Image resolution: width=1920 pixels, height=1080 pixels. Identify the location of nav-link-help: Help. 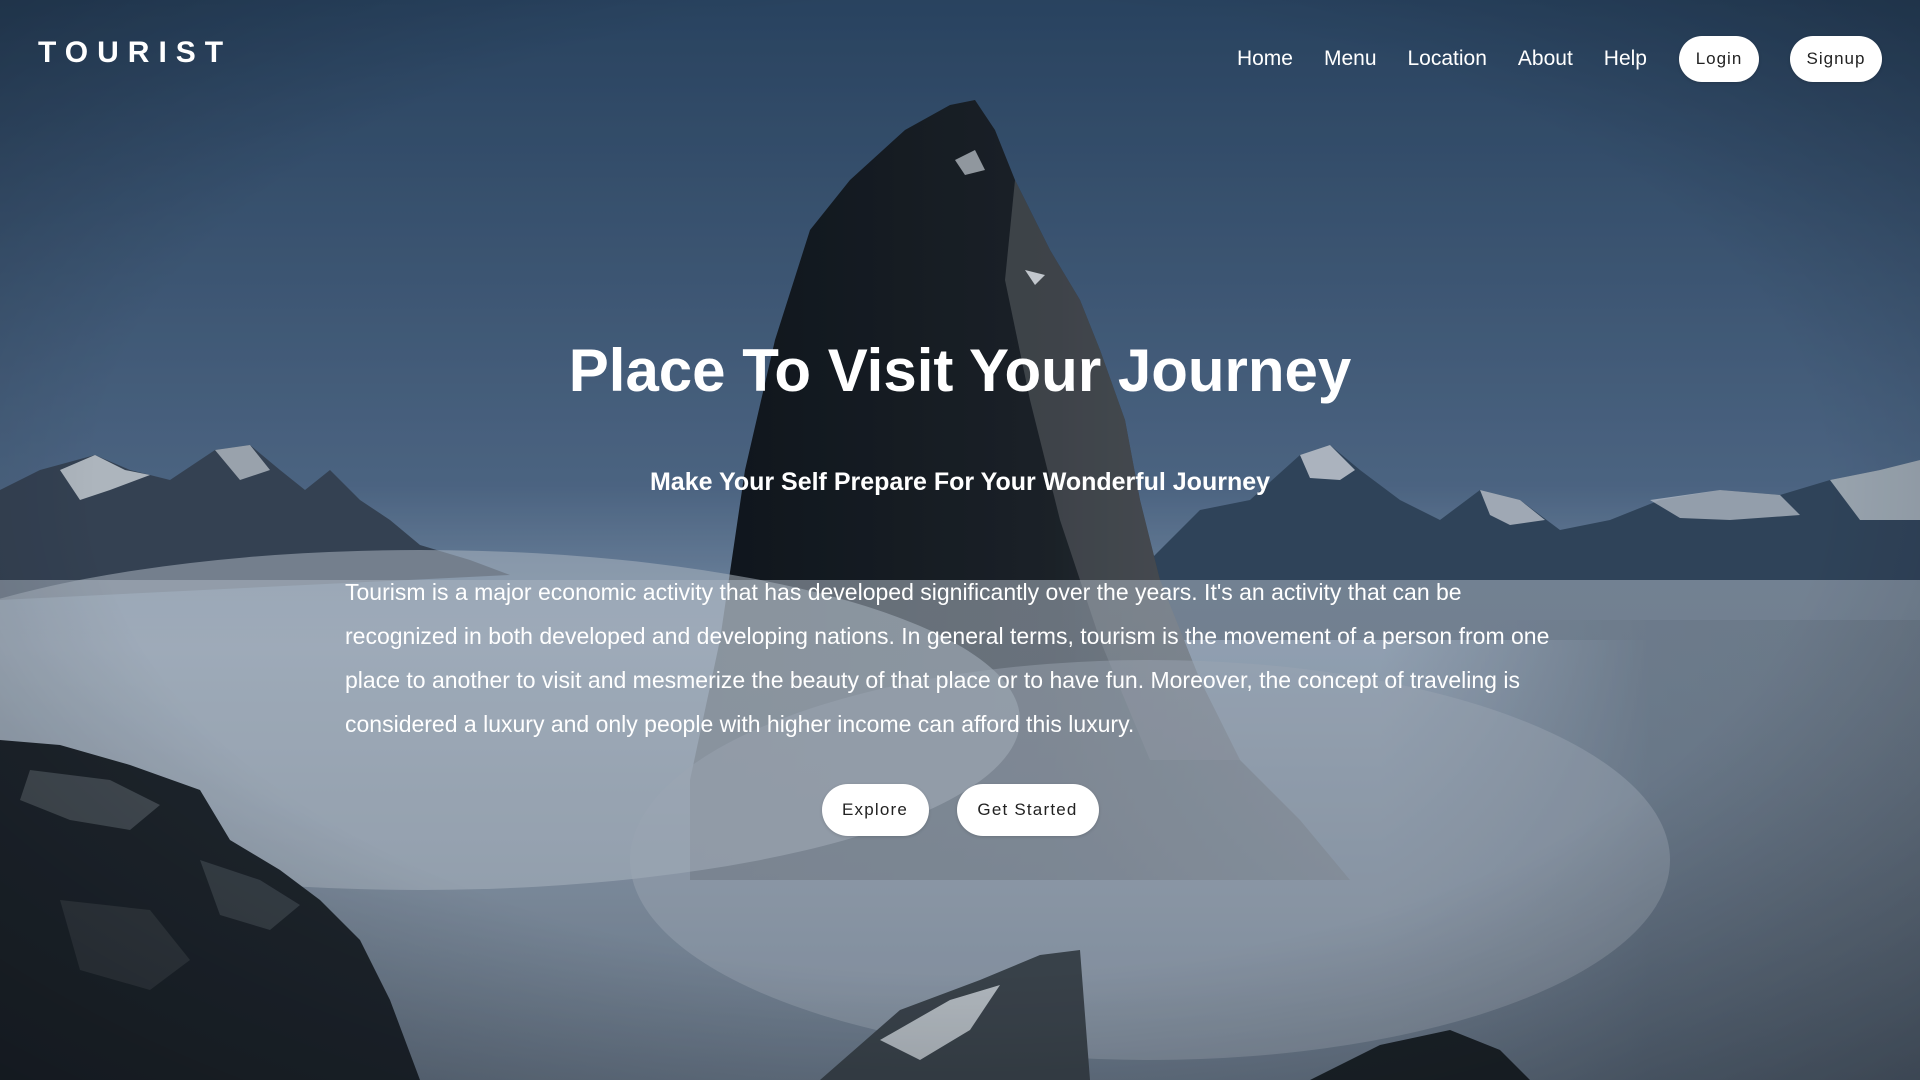
(1625, 59).